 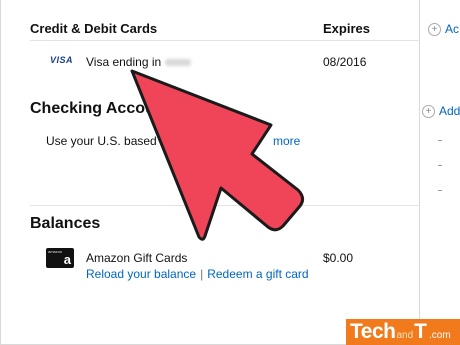 I want to click on gift-card-name: Amazon Gift Cards, so click(x=137, y=258).